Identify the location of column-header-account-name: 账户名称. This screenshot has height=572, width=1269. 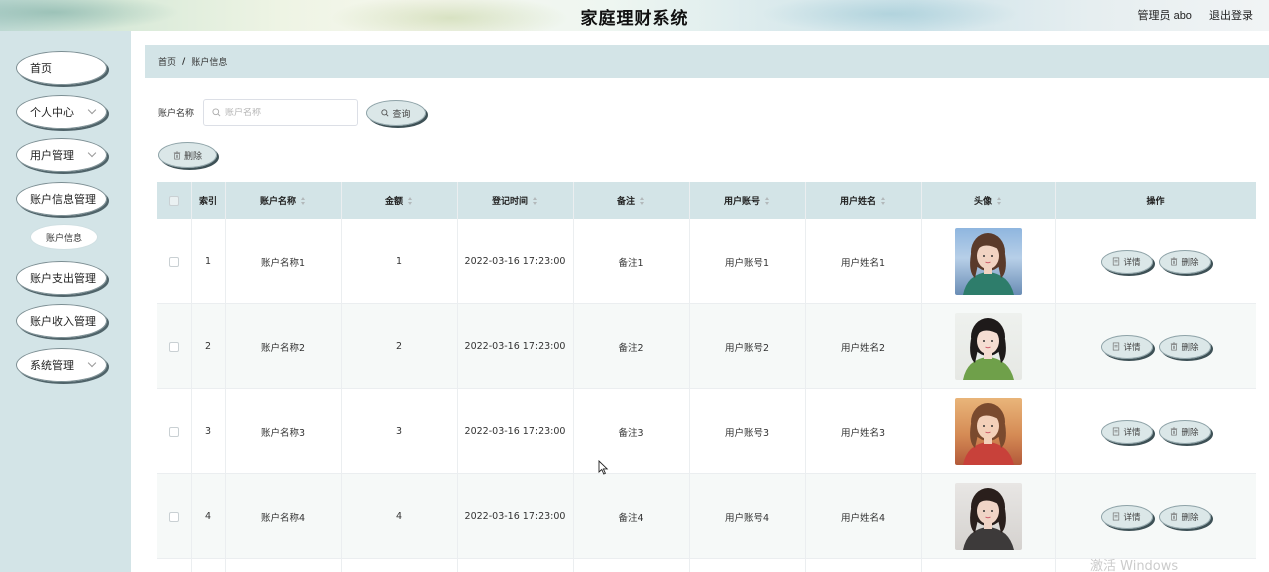
(283, 200).